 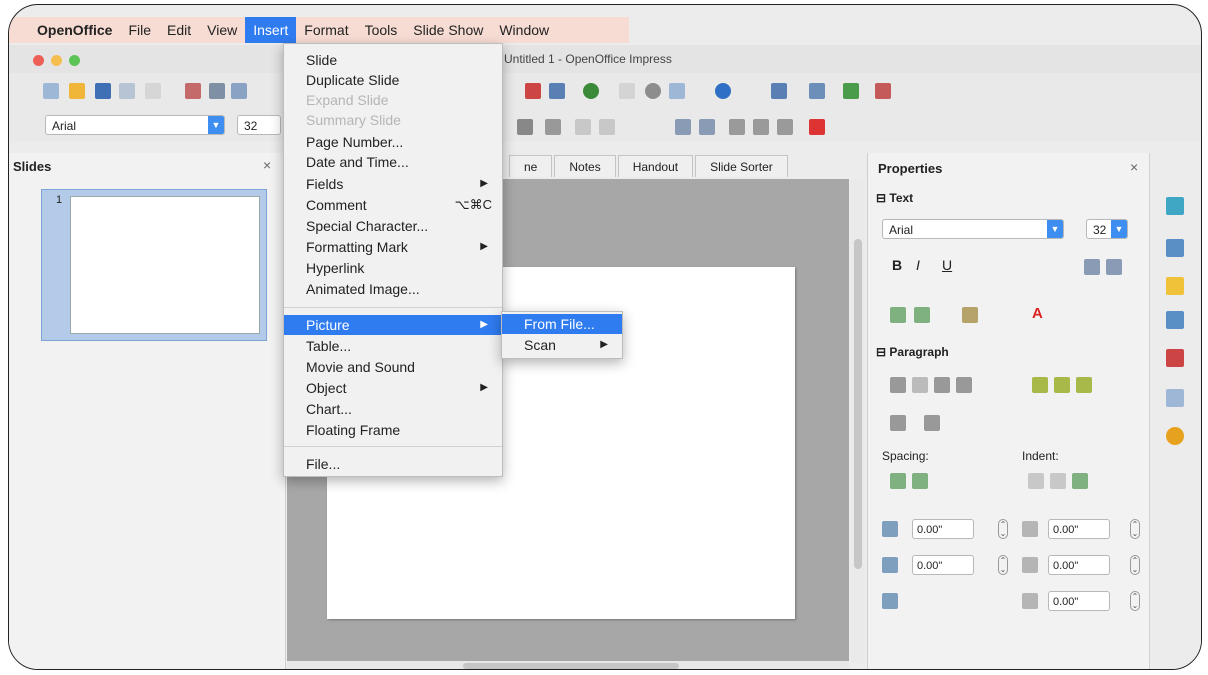 What do you see at coordinates (77, 91) in the screenshot?
I see `templates-icon` at bounding box center [77, 91].